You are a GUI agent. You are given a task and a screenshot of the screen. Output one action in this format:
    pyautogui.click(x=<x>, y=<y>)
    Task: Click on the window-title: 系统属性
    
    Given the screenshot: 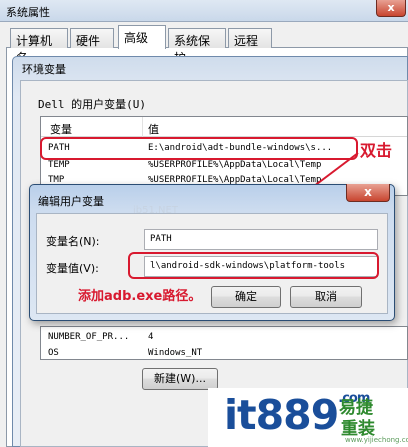 What is the action you would take?
    pyautogui.click(x=28, y=12)
    